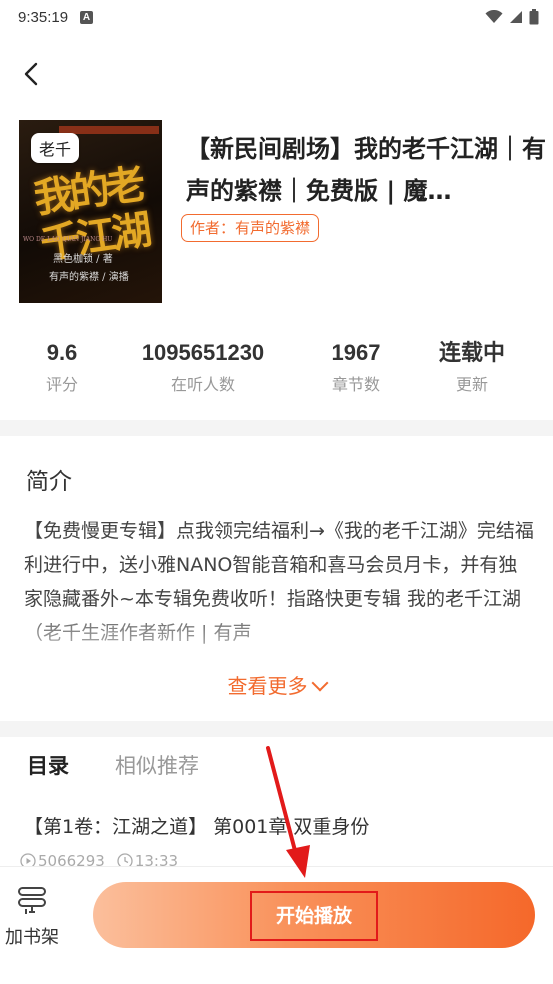  I want to click on tab-similar: 相似推荐, so click(157, 765).